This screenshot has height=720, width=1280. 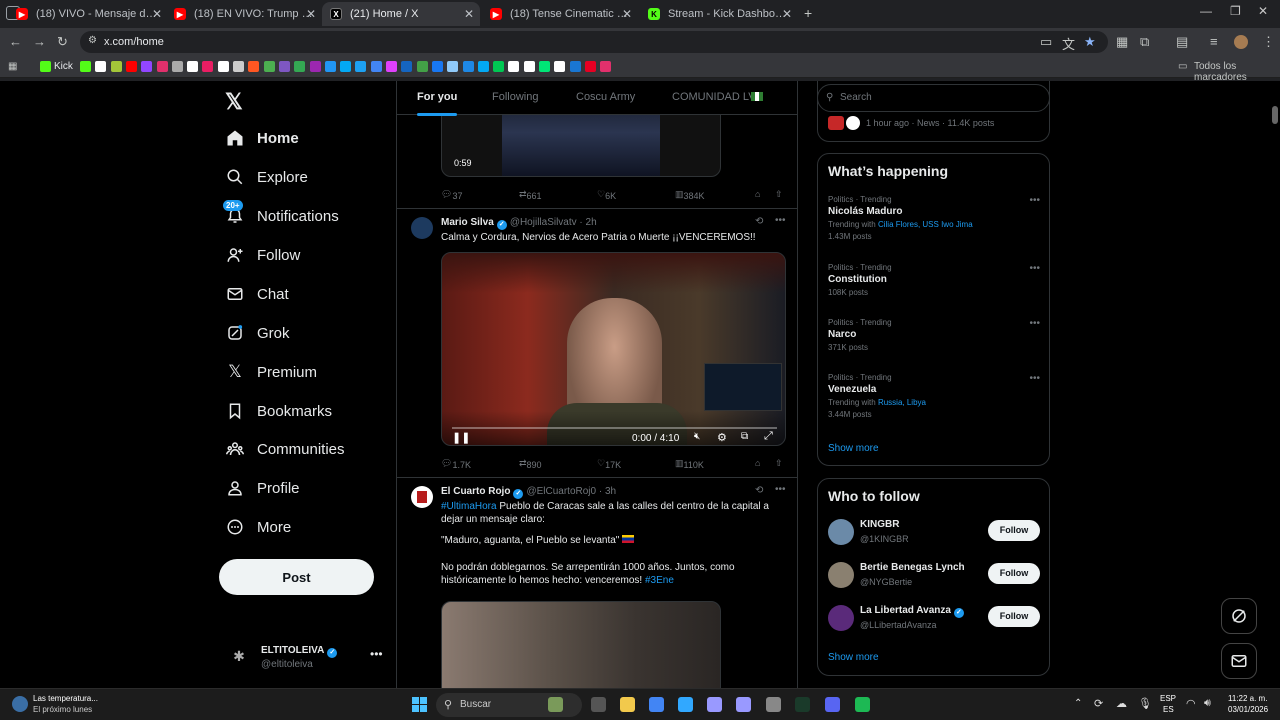 What do you see at coordinates (719, 14) in the screenshot?
I see `browser-tab: K Stream - Kick Dashboard ✕` at bounding box center [719, 14].